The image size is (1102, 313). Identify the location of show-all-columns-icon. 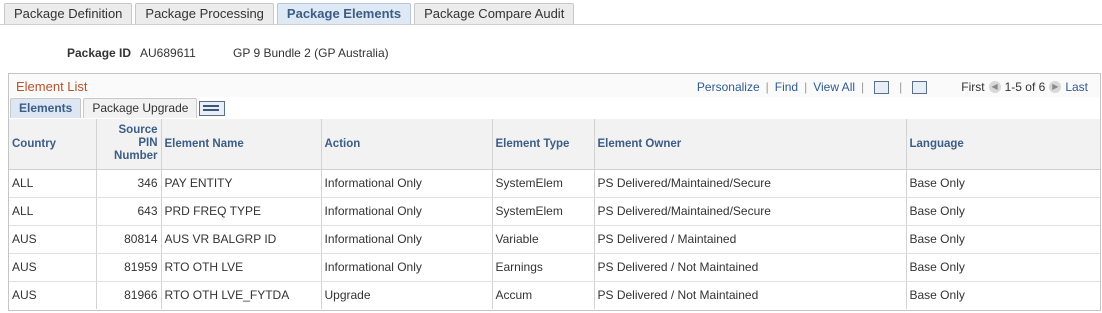
(212, 108).